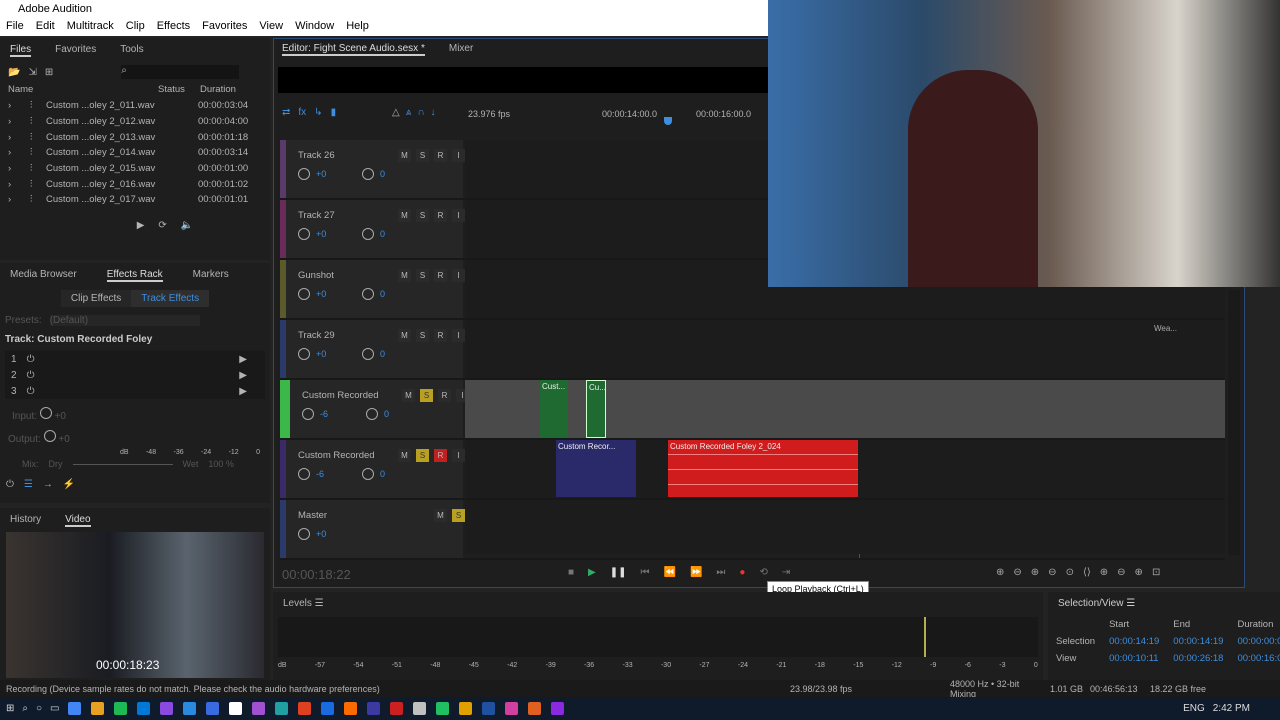 The width and height of the screenshot is (1280, 720). I want to click on file-item: › ⫶ Custom ...oley 2_011.wav 00:00:03:04, so click(139, 106).